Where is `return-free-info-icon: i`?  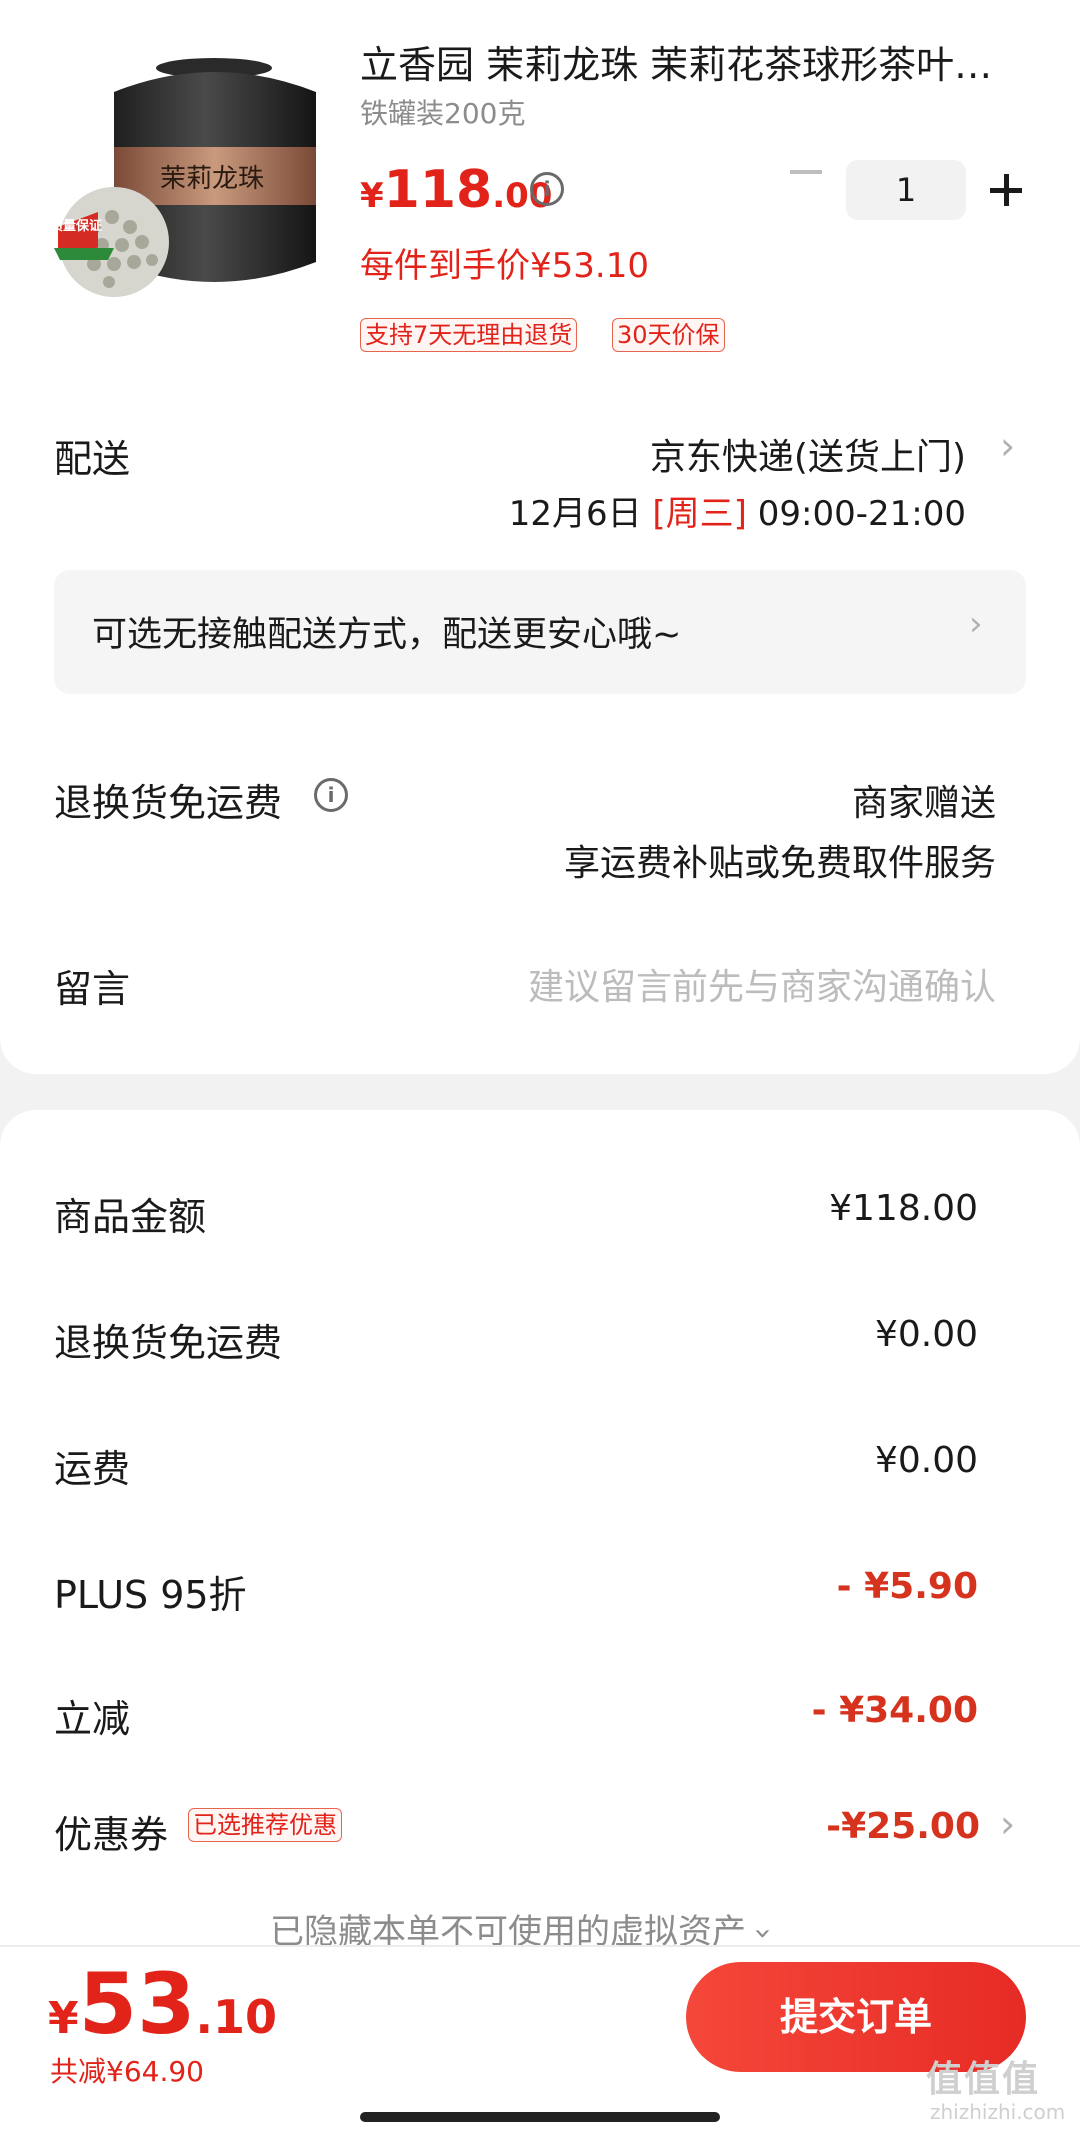
return-free-info-icon: i is located at coordinates (331, 795).